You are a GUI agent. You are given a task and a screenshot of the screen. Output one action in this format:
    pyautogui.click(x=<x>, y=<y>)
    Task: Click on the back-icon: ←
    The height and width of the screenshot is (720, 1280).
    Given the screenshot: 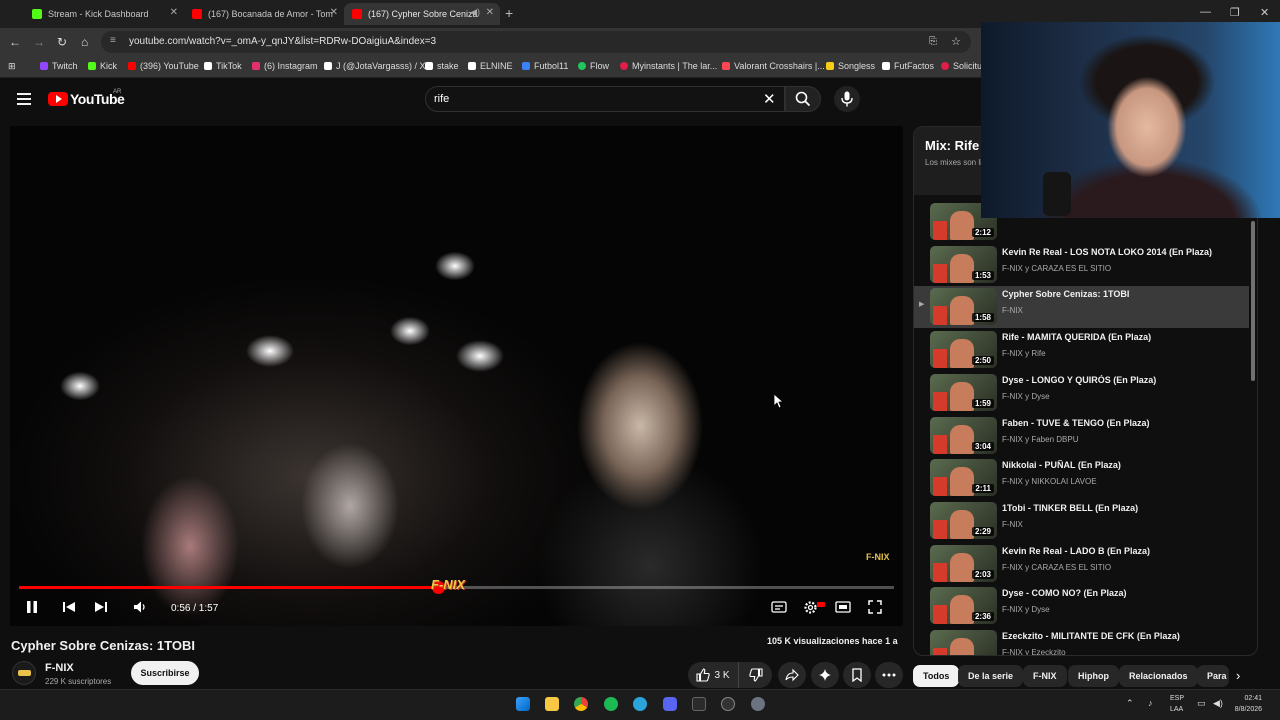 What is the action you would take?
    pyautogui.click(x=15, y=42)
    